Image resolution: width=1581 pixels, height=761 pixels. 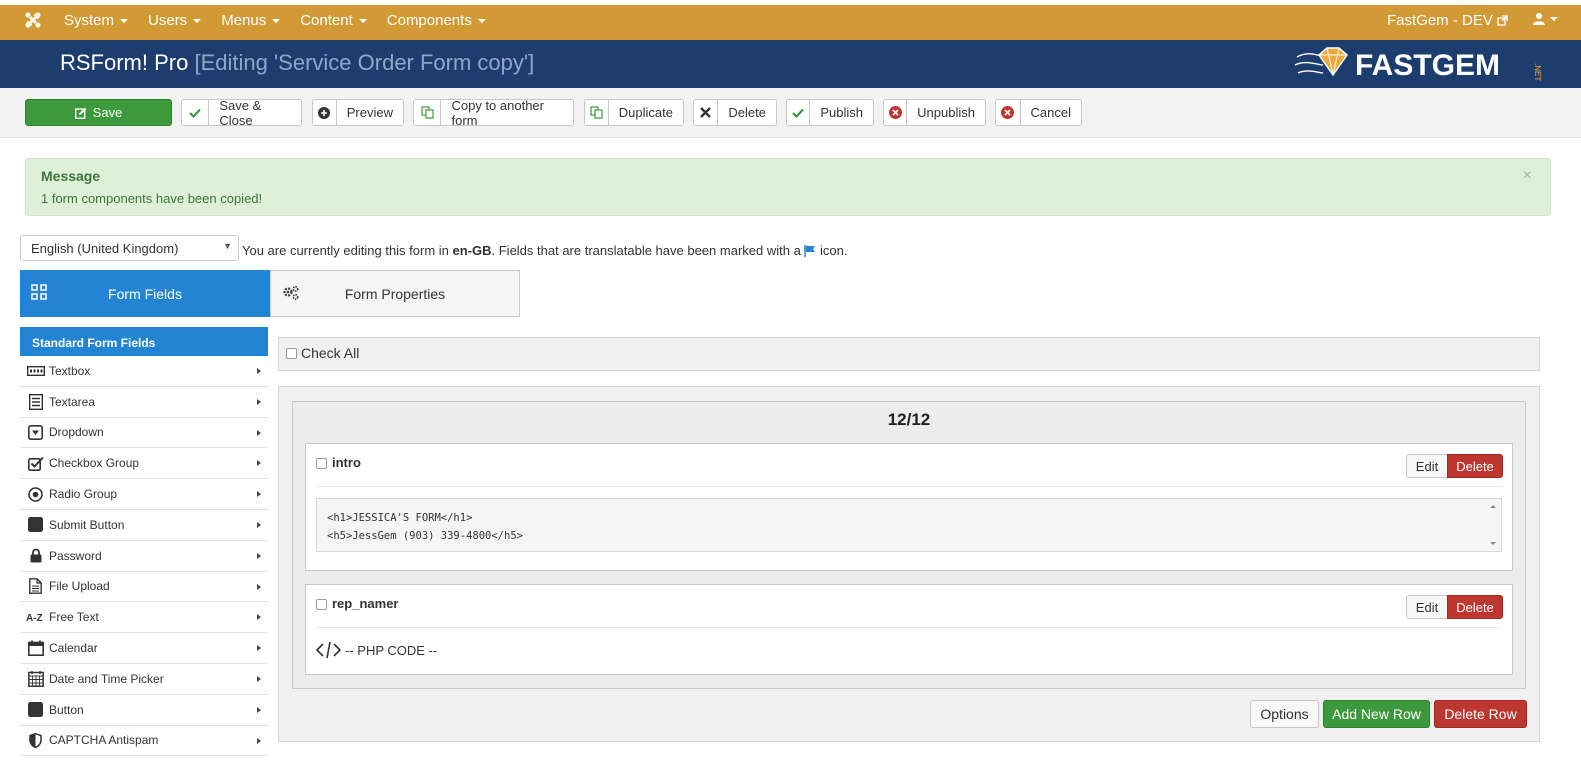 I want to click on divider, so click(x=909, y=486).